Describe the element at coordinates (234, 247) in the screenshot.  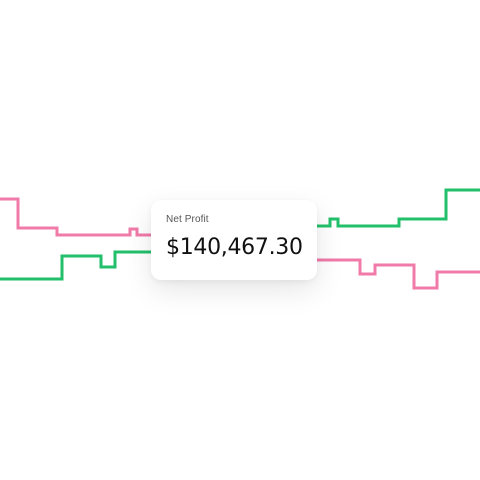
I see `card-value: $140,467.30` at that location.